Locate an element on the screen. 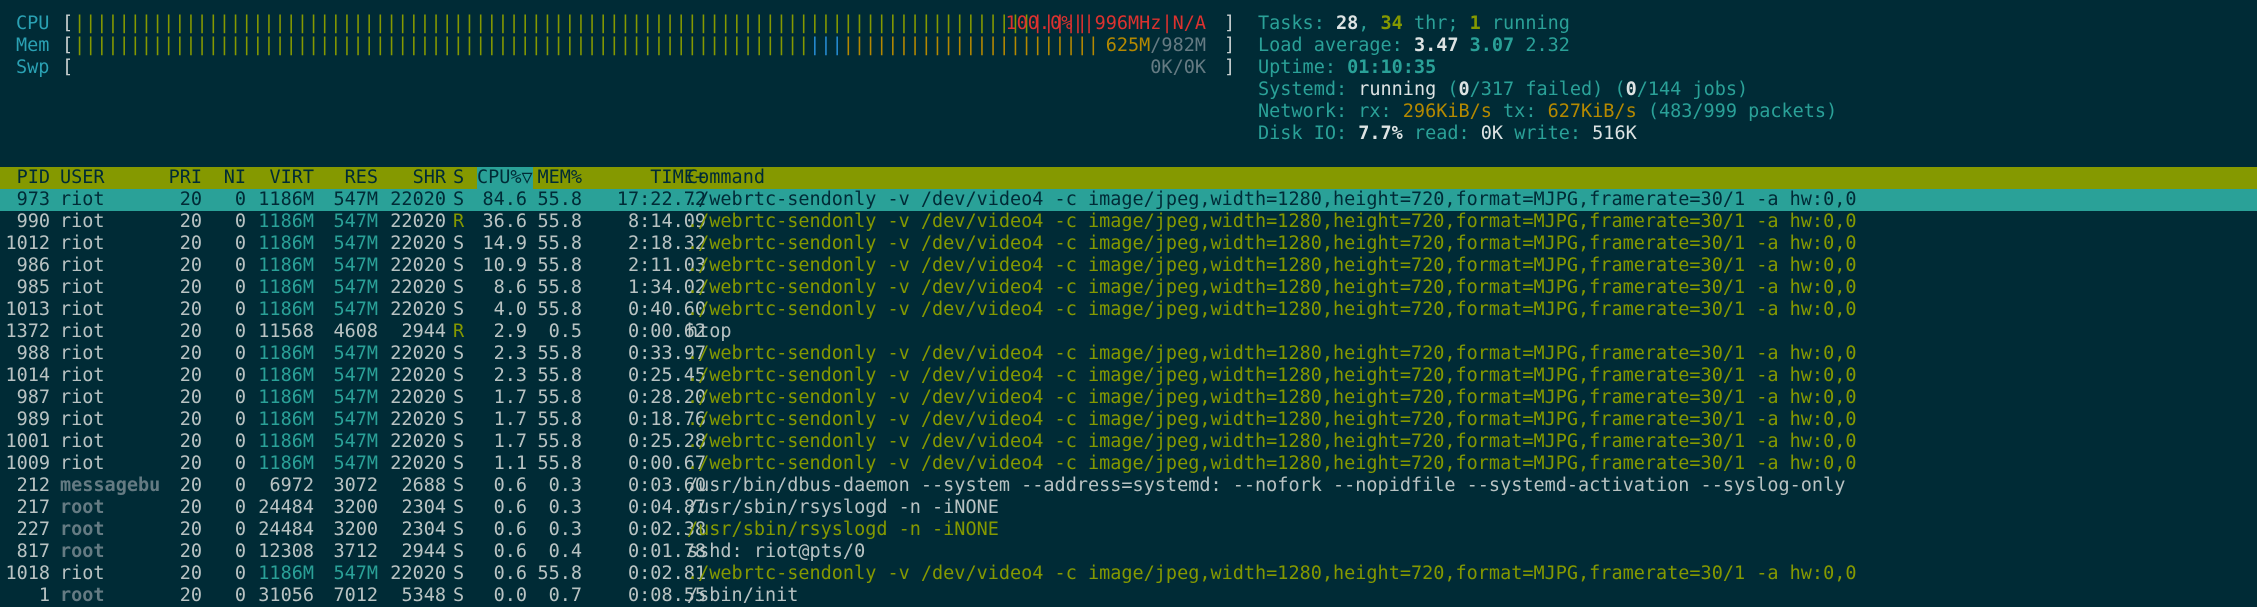 The image size is (2257, 607). swap-value: 0K/0K is located at coordinates (1178, 67).